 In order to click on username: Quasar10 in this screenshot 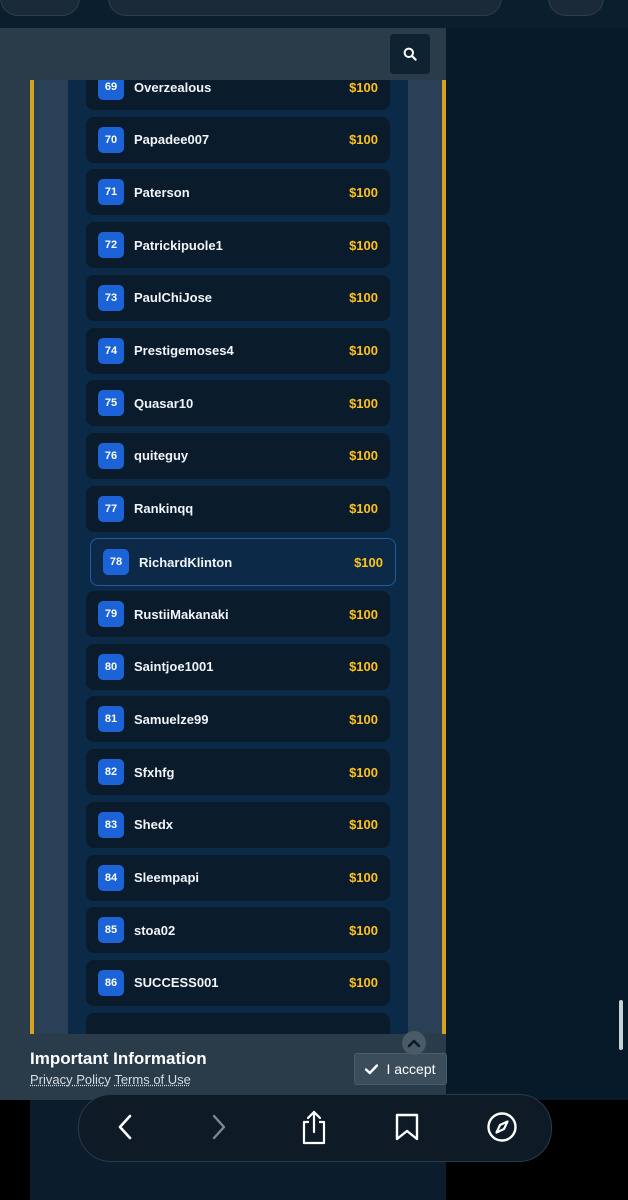, I will do `click(164, 403)`.